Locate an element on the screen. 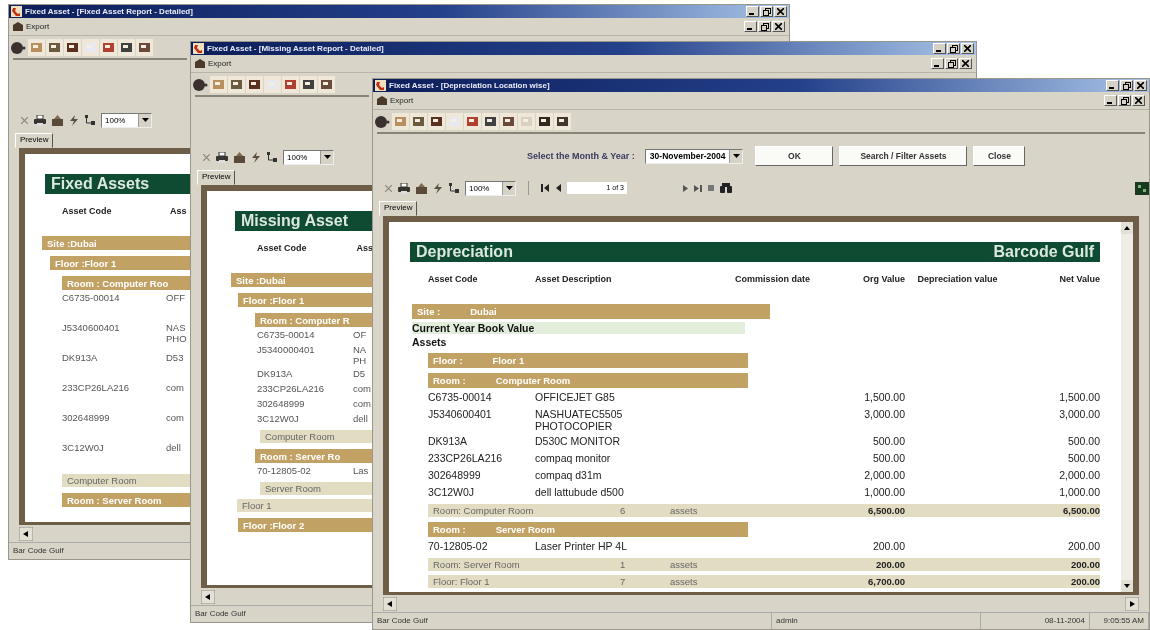  asset-description: dell lattubude d500 is located at coordinates (580, 492).